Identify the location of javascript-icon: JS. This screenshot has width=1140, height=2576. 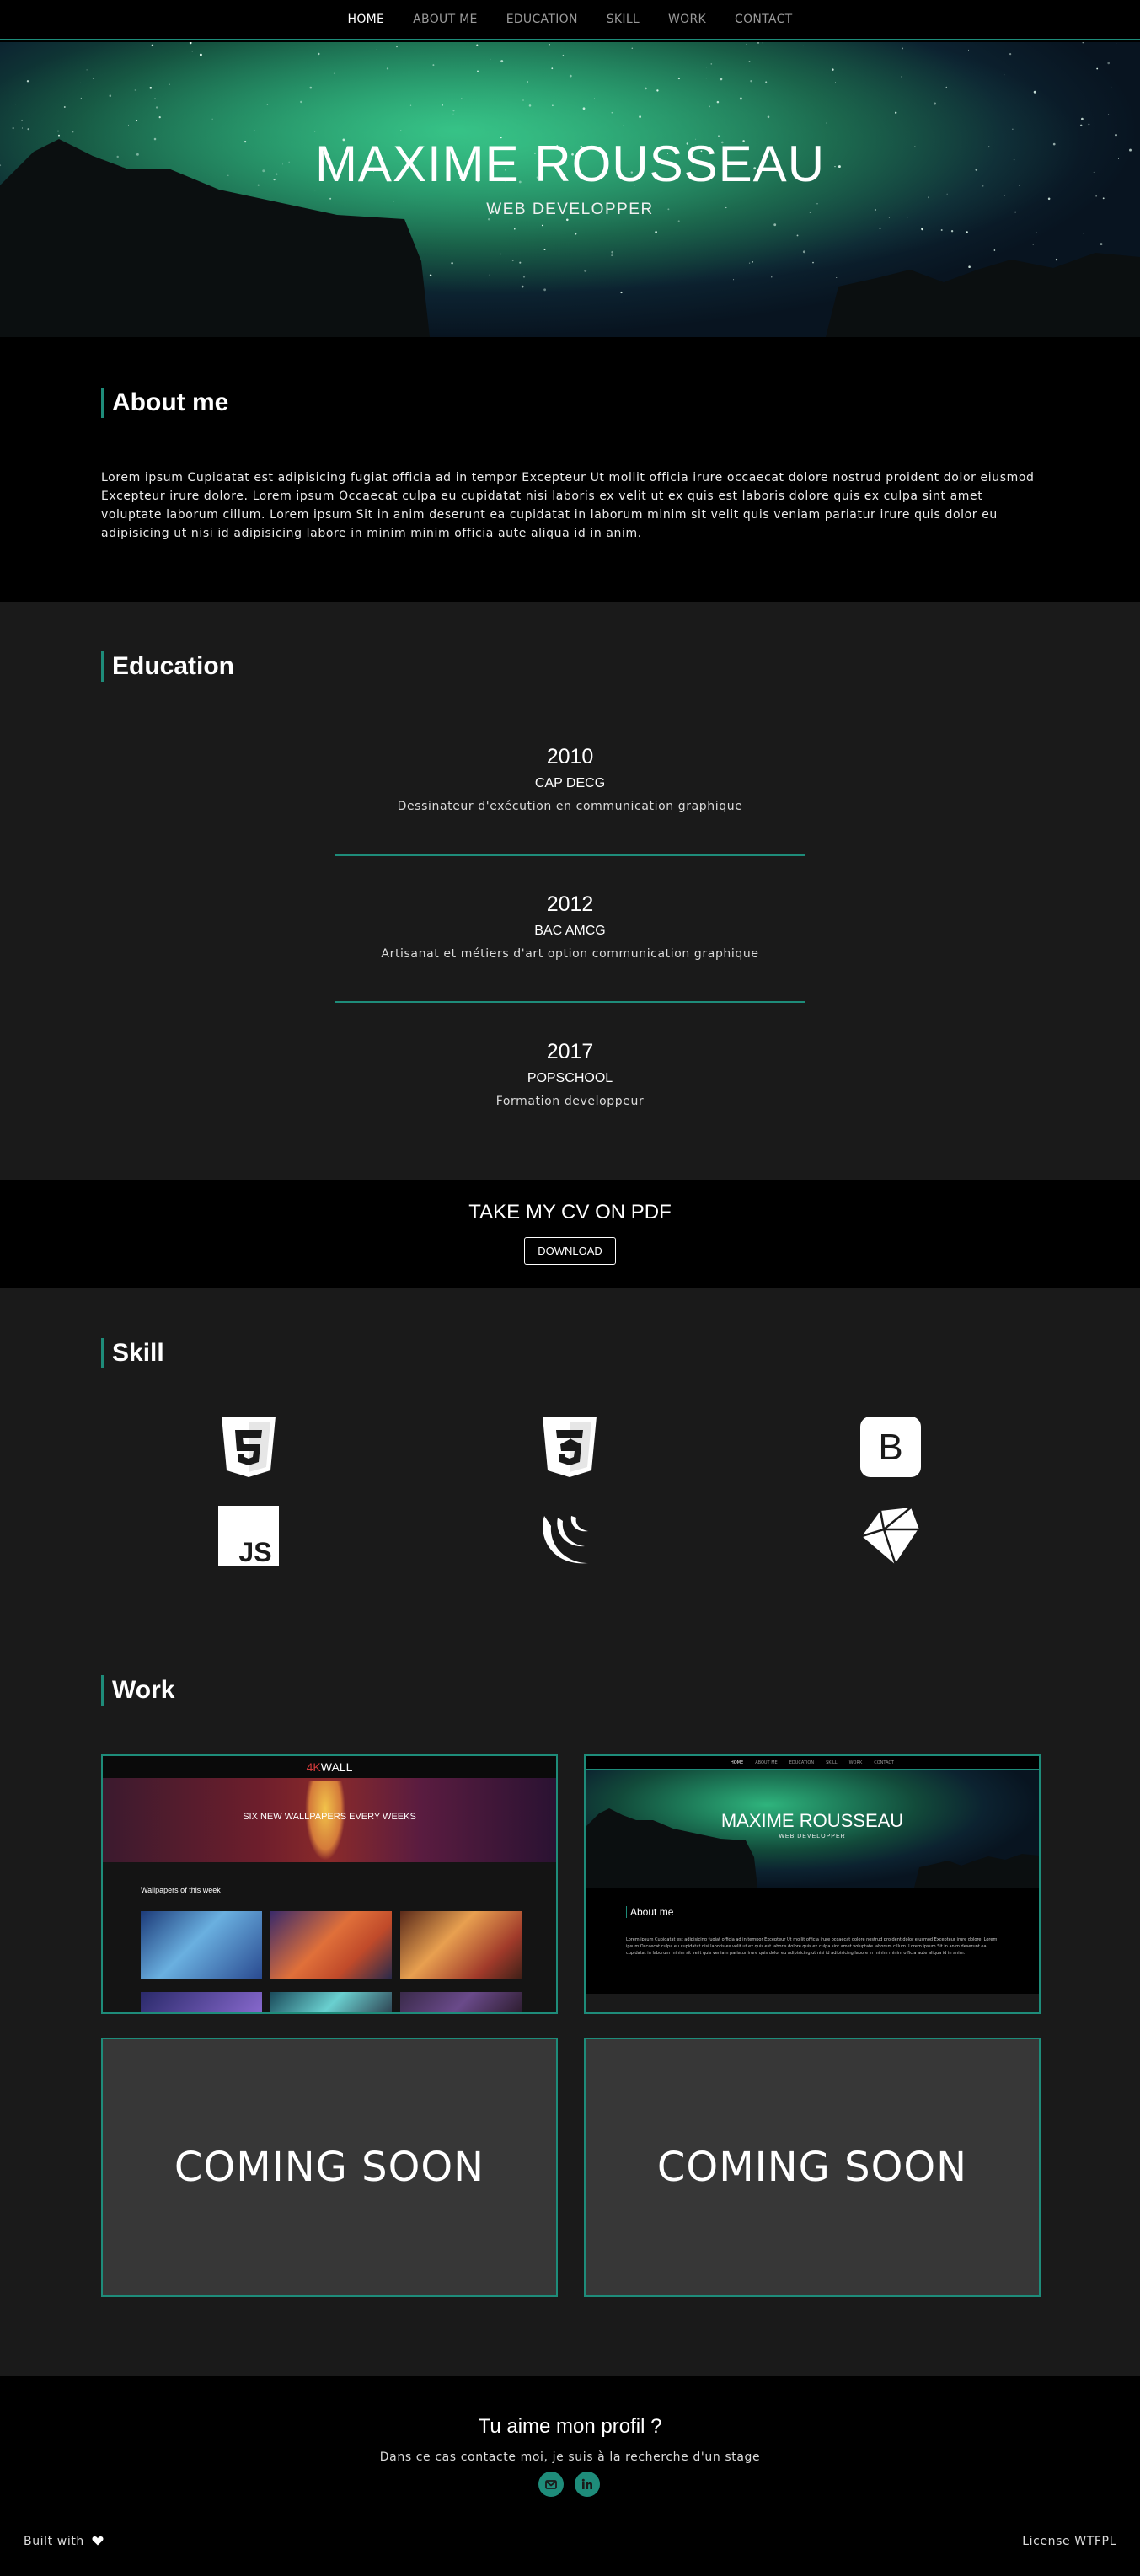
(248, 1536).